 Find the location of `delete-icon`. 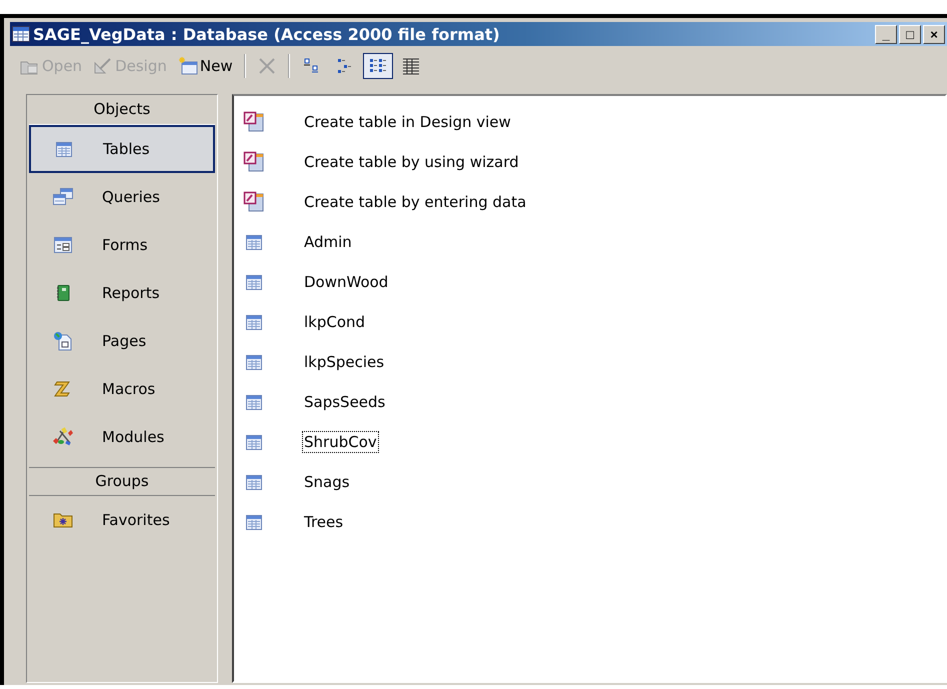

delete-icon is located at coordinates (266, 66).